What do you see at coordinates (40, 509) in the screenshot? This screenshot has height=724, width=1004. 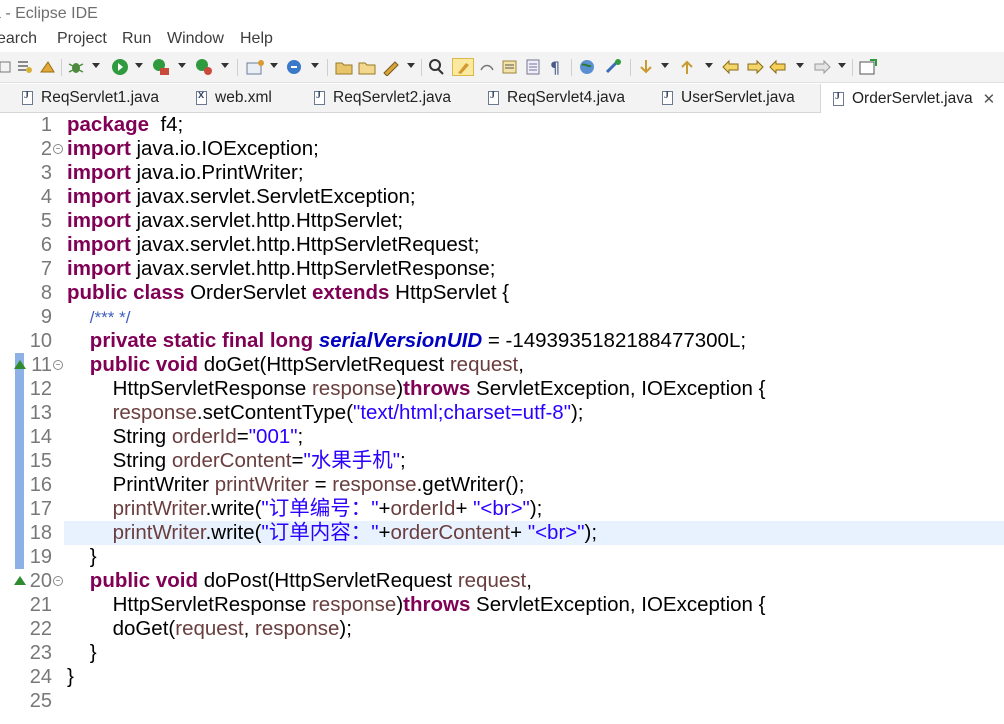 I see `line-number: 17` at bounding box center [40, 509].